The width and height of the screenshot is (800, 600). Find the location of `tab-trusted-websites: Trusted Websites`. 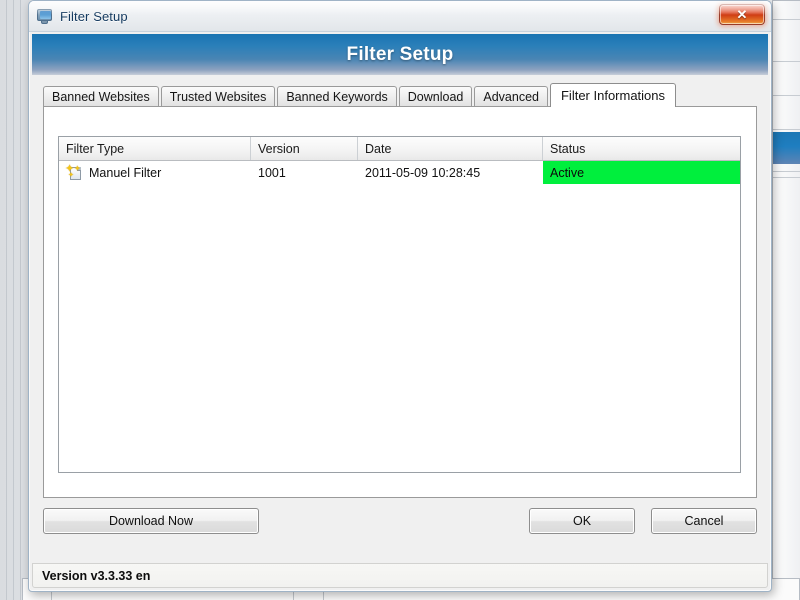

tab-trusted-websites: Trusted Websites is located at coordinates (218, 96).